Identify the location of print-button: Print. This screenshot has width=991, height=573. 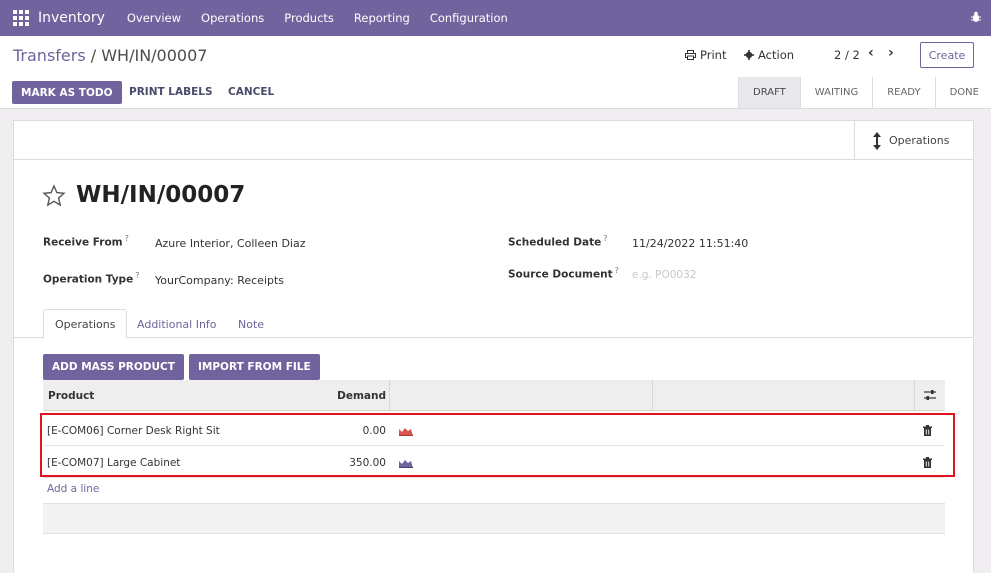
(705, 55).